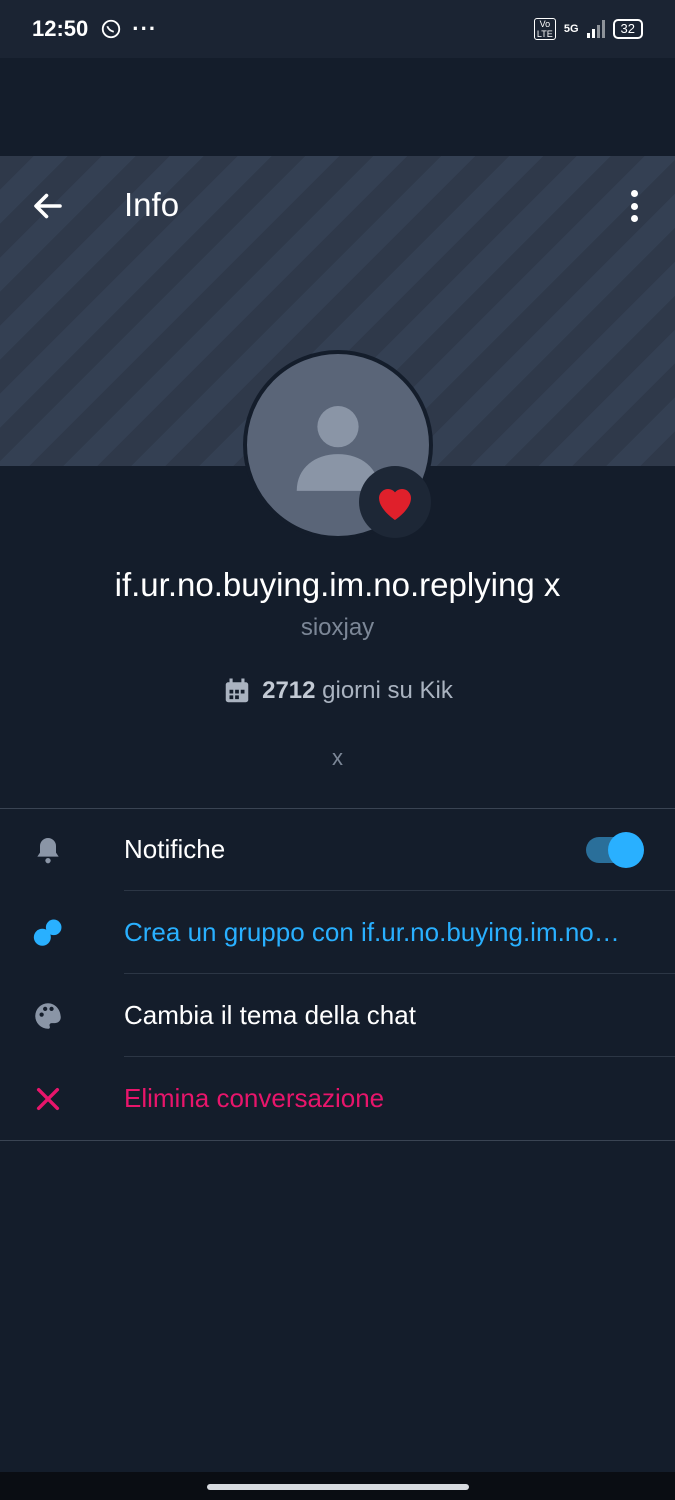 This screenshot has width=675, height=1500. What do you see at coordinates (337, 584) in the screenshot?
I see `display-name: if.ur.no.buying.im.no.replying x` at bounding box center [337, 584].